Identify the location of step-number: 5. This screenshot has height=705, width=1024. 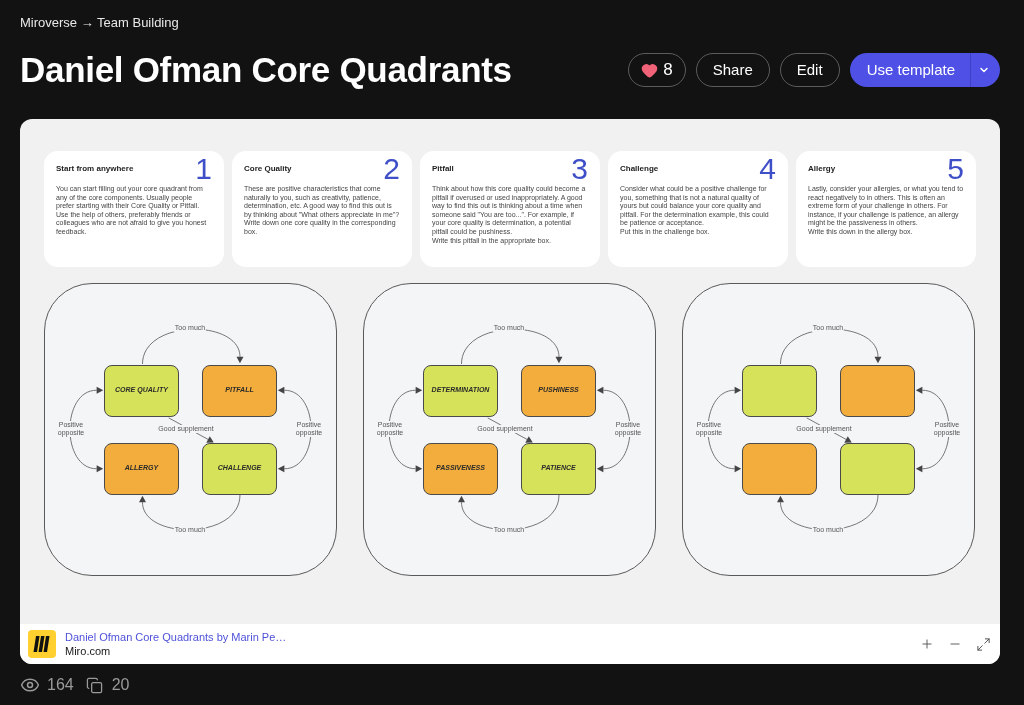
(955, 169).